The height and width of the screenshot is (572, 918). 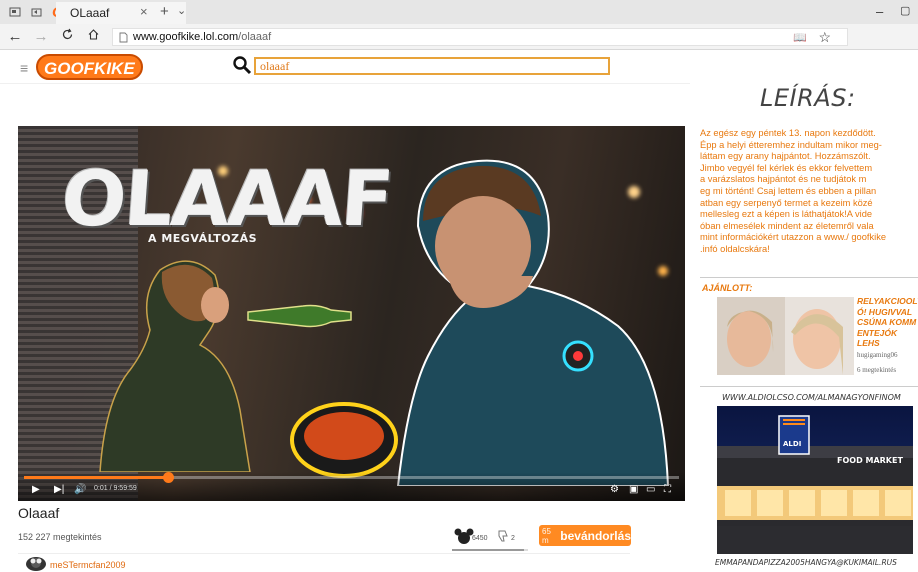 I want to click on subscribe-button: 65 m bevándorlás, so click(x=585, y=535).